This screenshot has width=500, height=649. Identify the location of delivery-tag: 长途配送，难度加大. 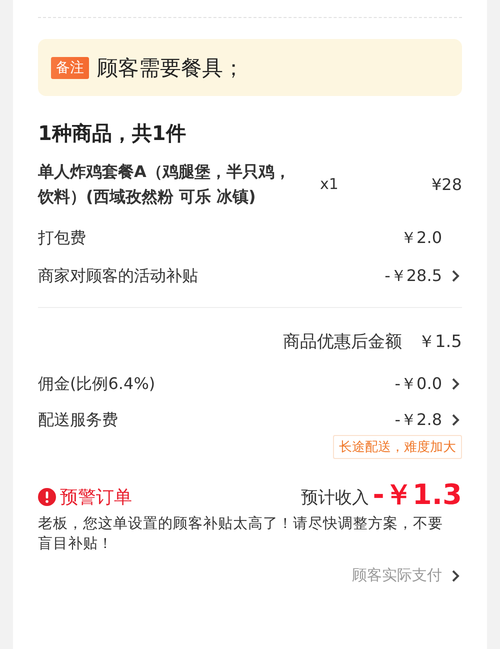
(397, 447).